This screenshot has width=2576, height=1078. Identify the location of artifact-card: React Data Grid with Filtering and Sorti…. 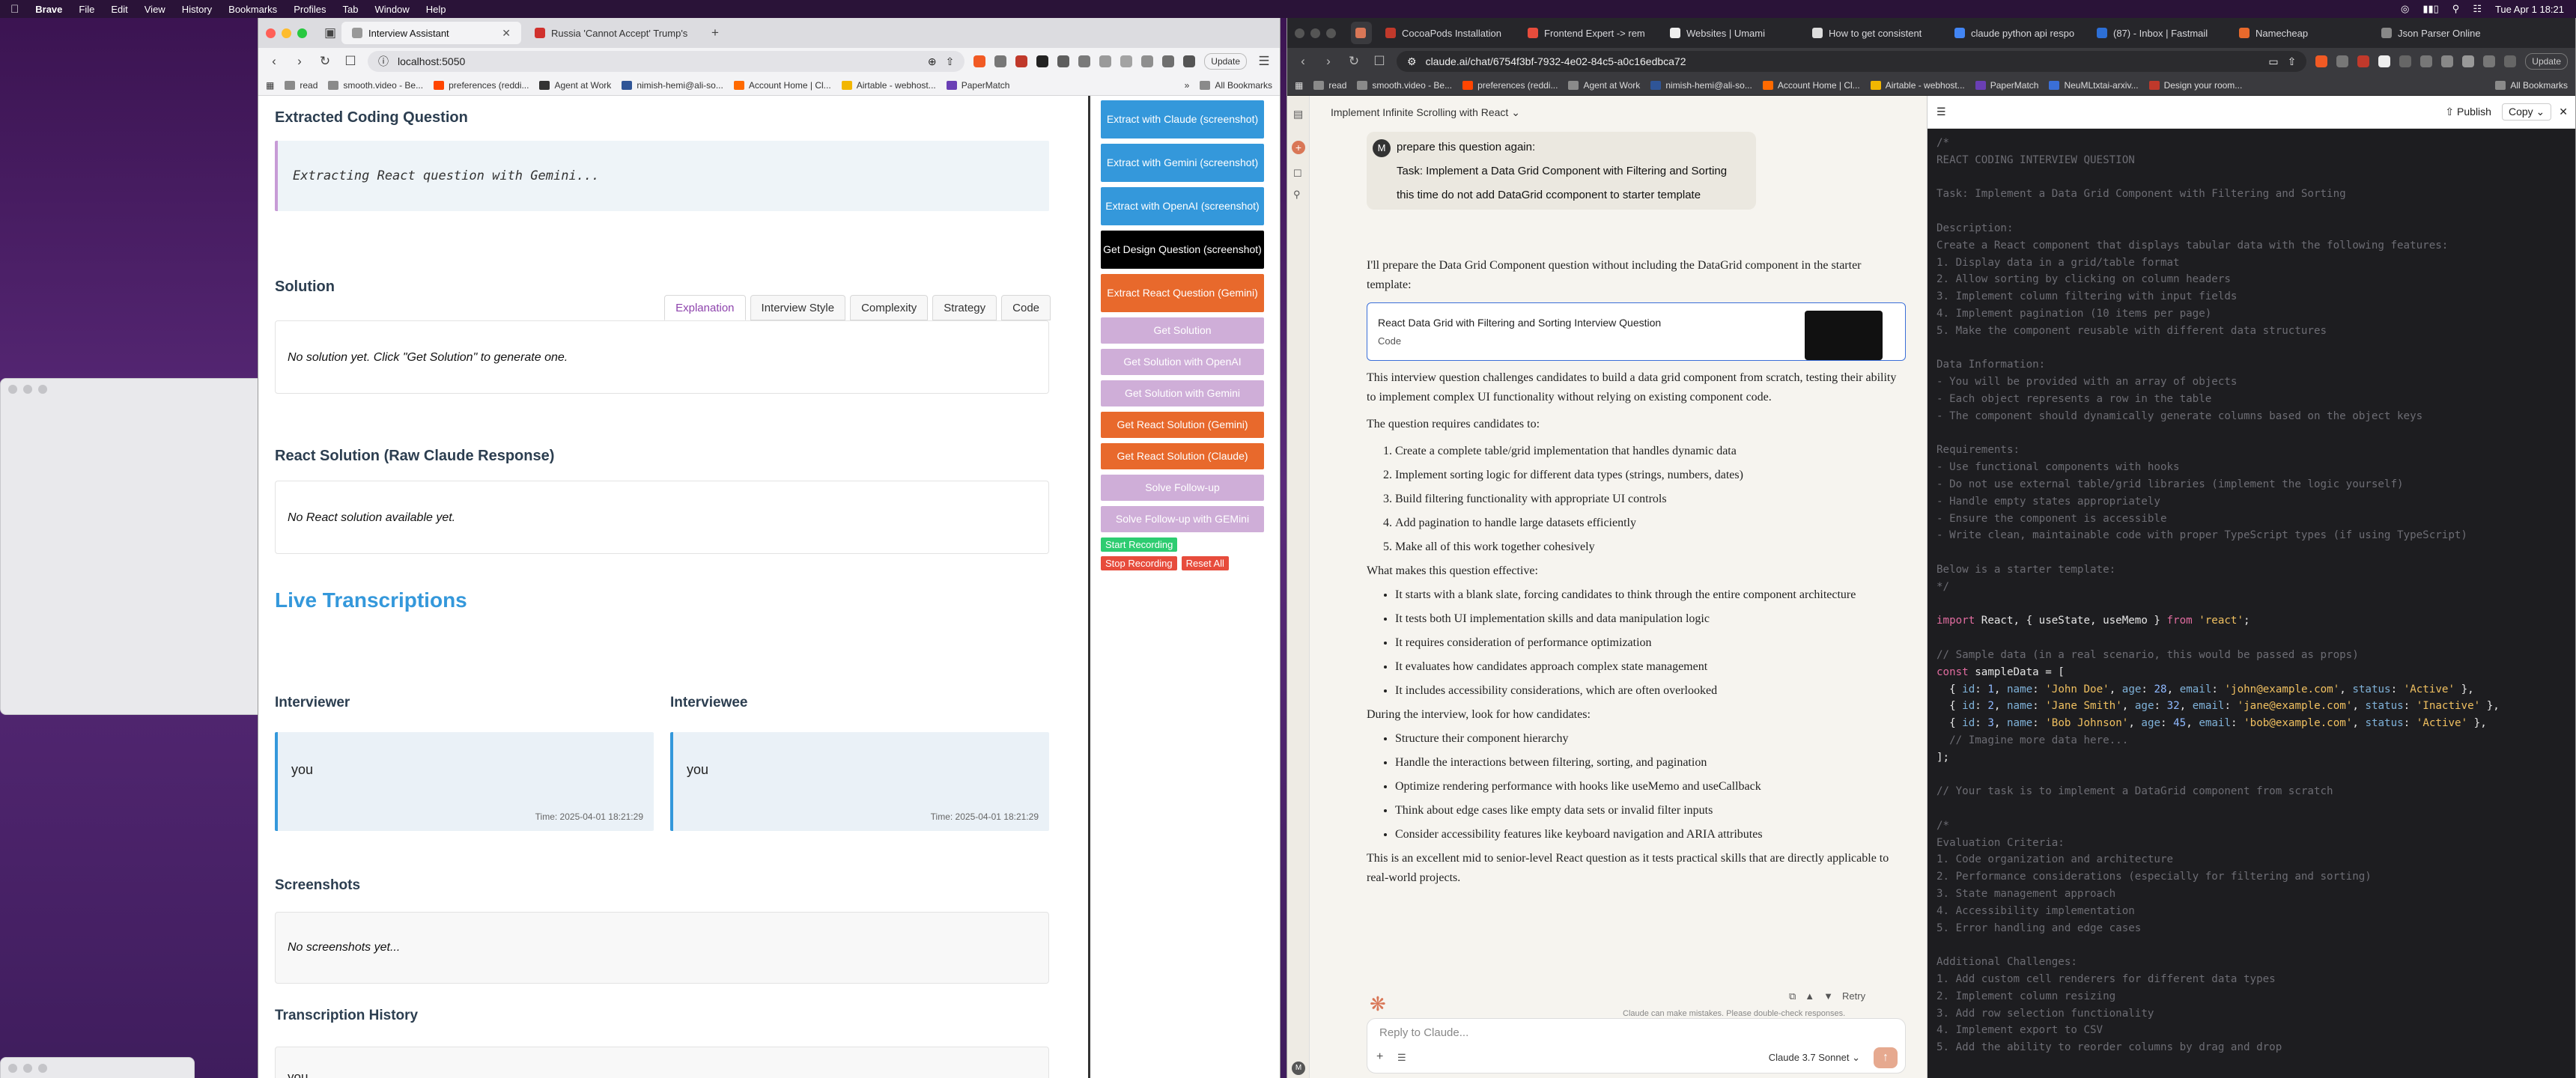
(1636, 331).